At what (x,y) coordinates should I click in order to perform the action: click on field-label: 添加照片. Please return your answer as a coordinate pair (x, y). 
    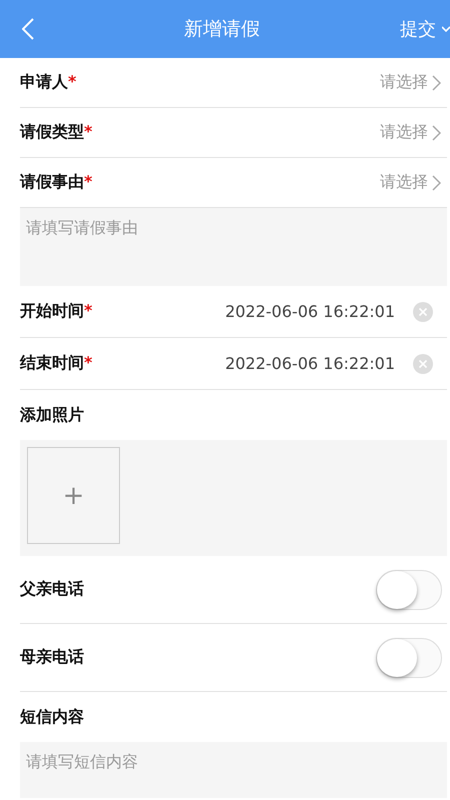
    Looking at the image, I should click on (52, 415).